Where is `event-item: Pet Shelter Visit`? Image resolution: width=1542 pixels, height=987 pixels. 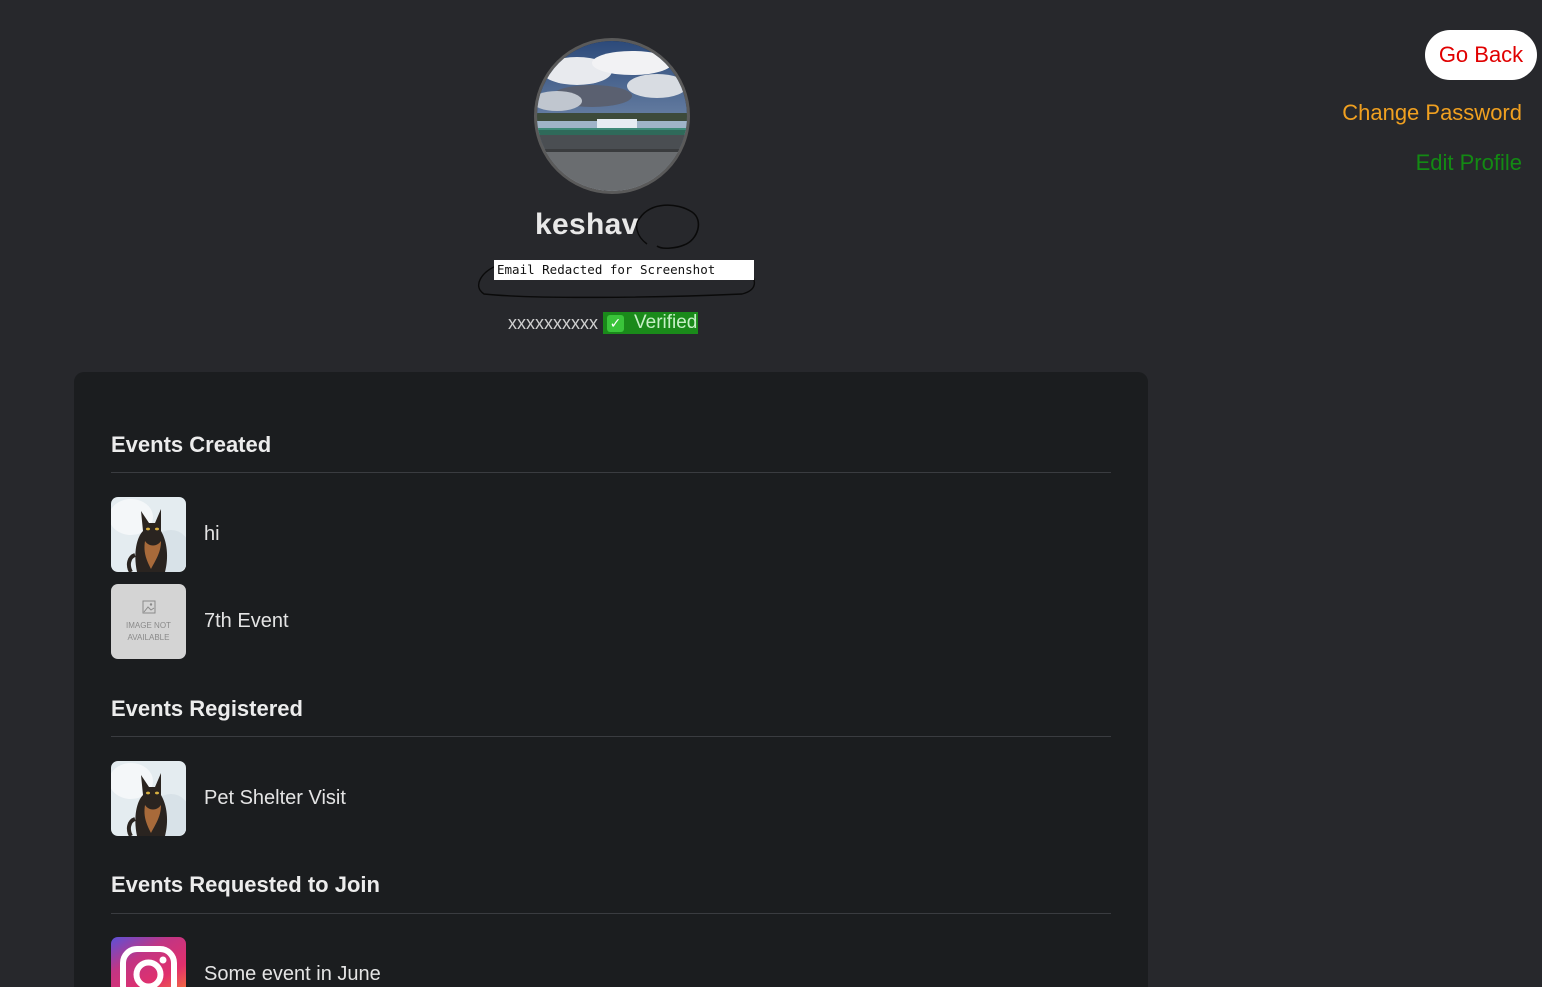
event-item: Pet Shelter Visit is located at coordinates (228, 798).